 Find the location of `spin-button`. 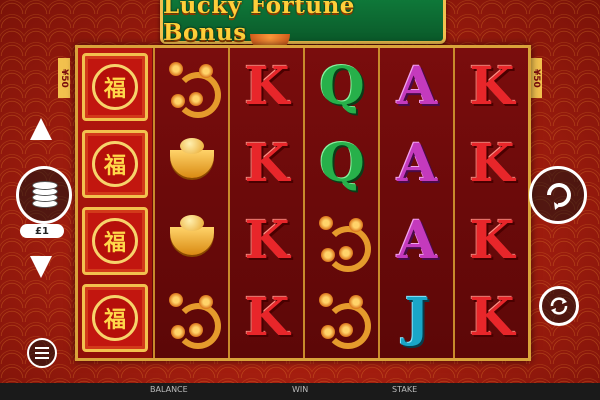

spin-button is located at coordinates (558, 195).